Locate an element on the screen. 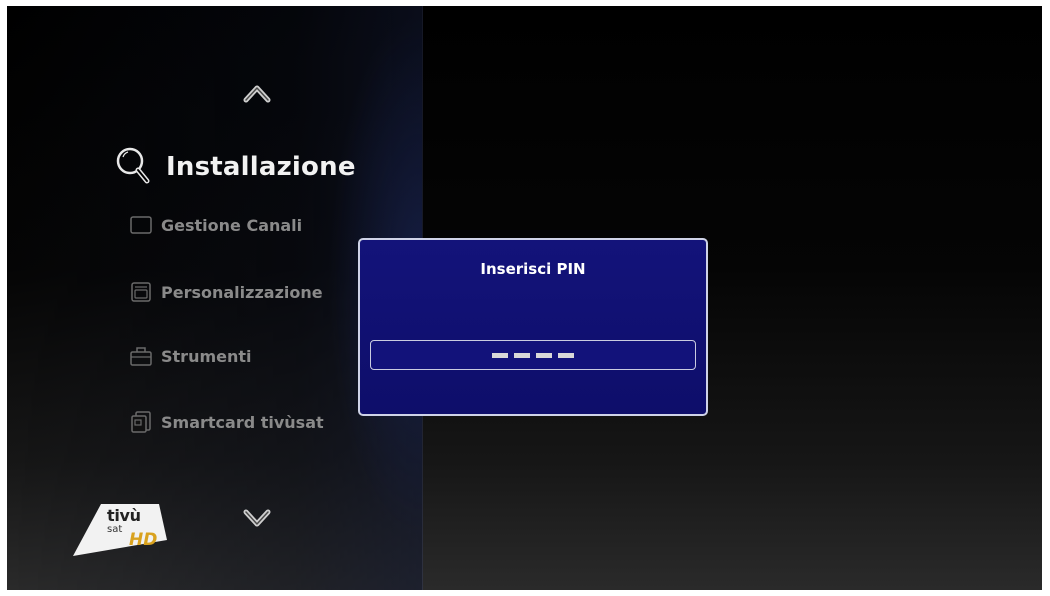 This screenshot has width=1050, height=596. menu-item-strumenti: Strumenti is located at coordinates (190, 356).